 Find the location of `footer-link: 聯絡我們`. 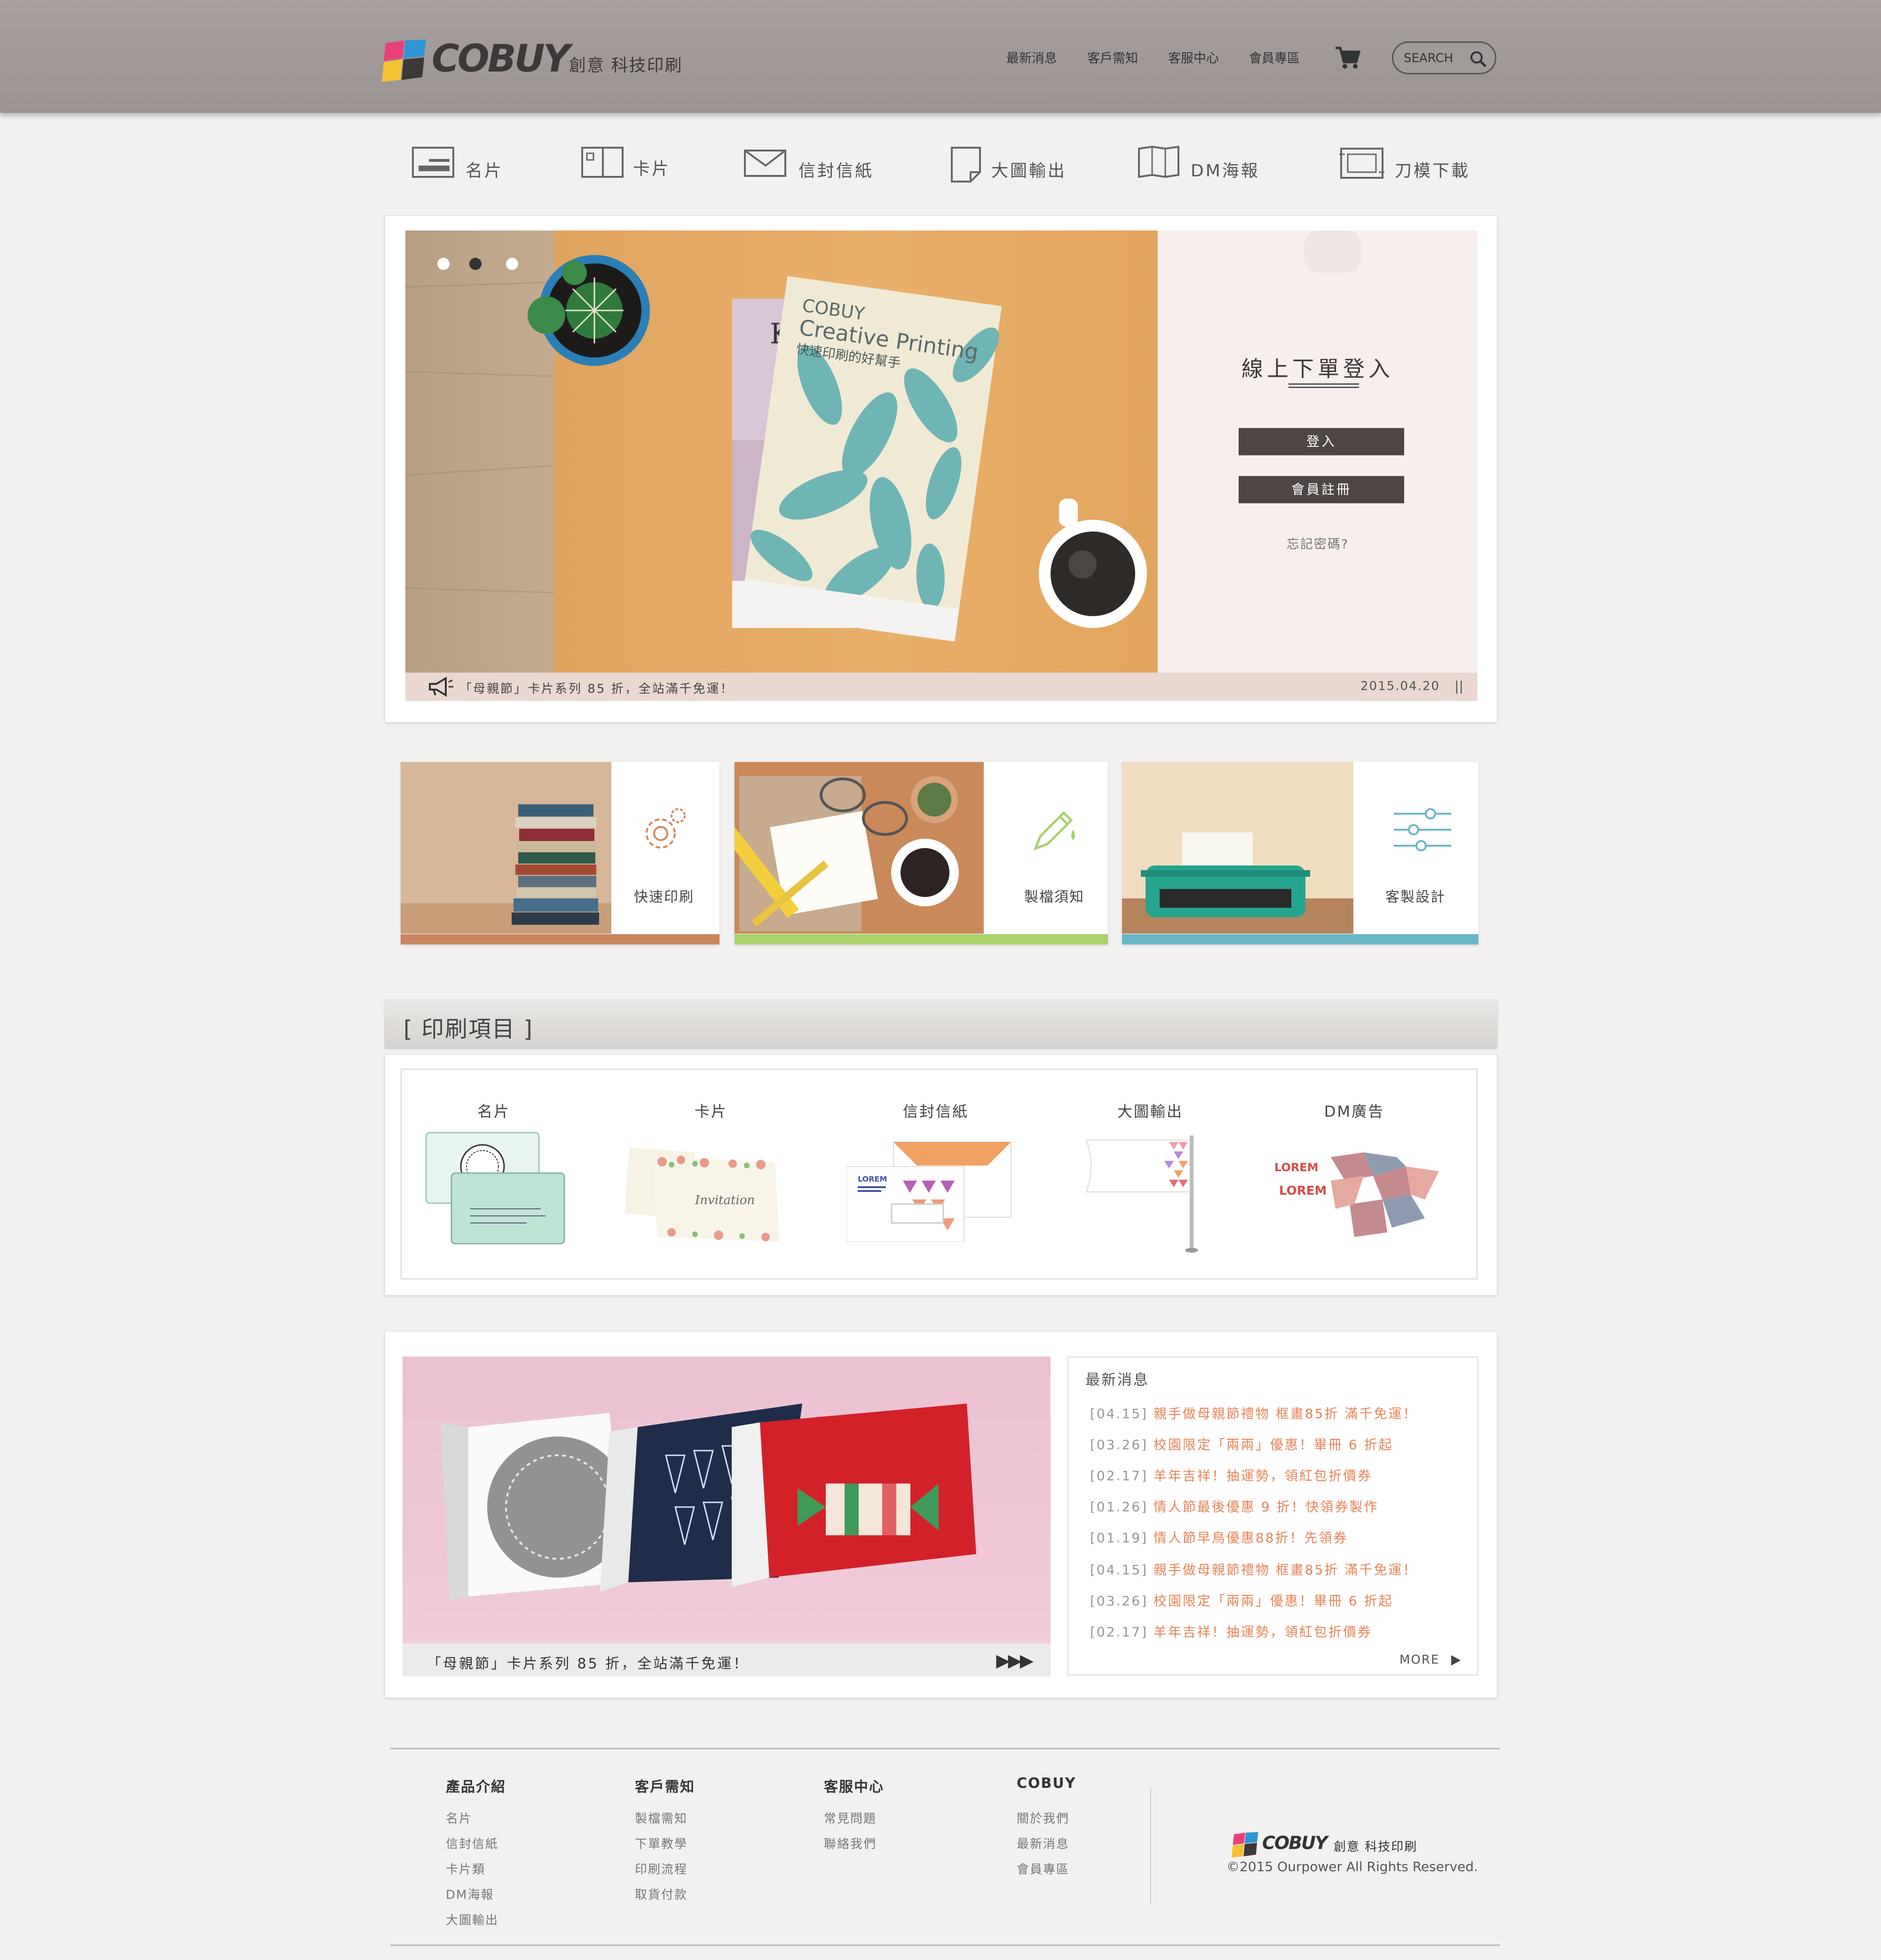

footer-link: 聯絡我們 is located at coordinates (850, 1843).